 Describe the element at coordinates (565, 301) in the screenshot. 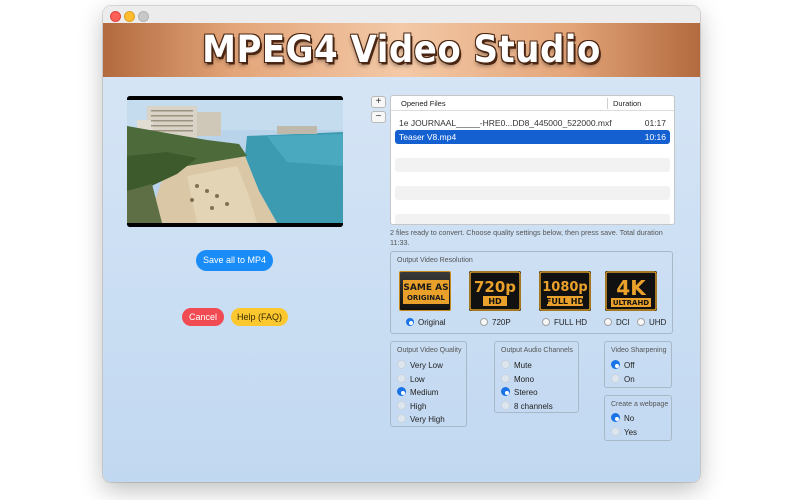

I see `badge-label: FULL HD` at that location.